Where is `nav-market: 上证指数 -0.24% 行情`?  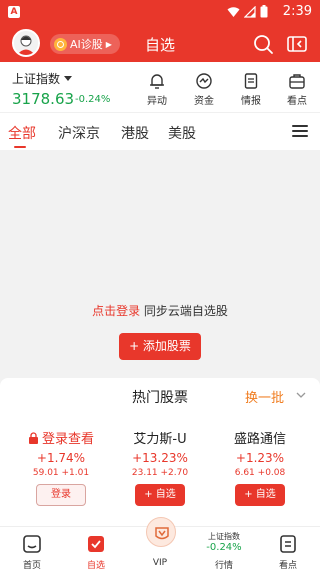
nav-market: 上证指数 -0.24% 行情 is located at coordinates (224, 549).